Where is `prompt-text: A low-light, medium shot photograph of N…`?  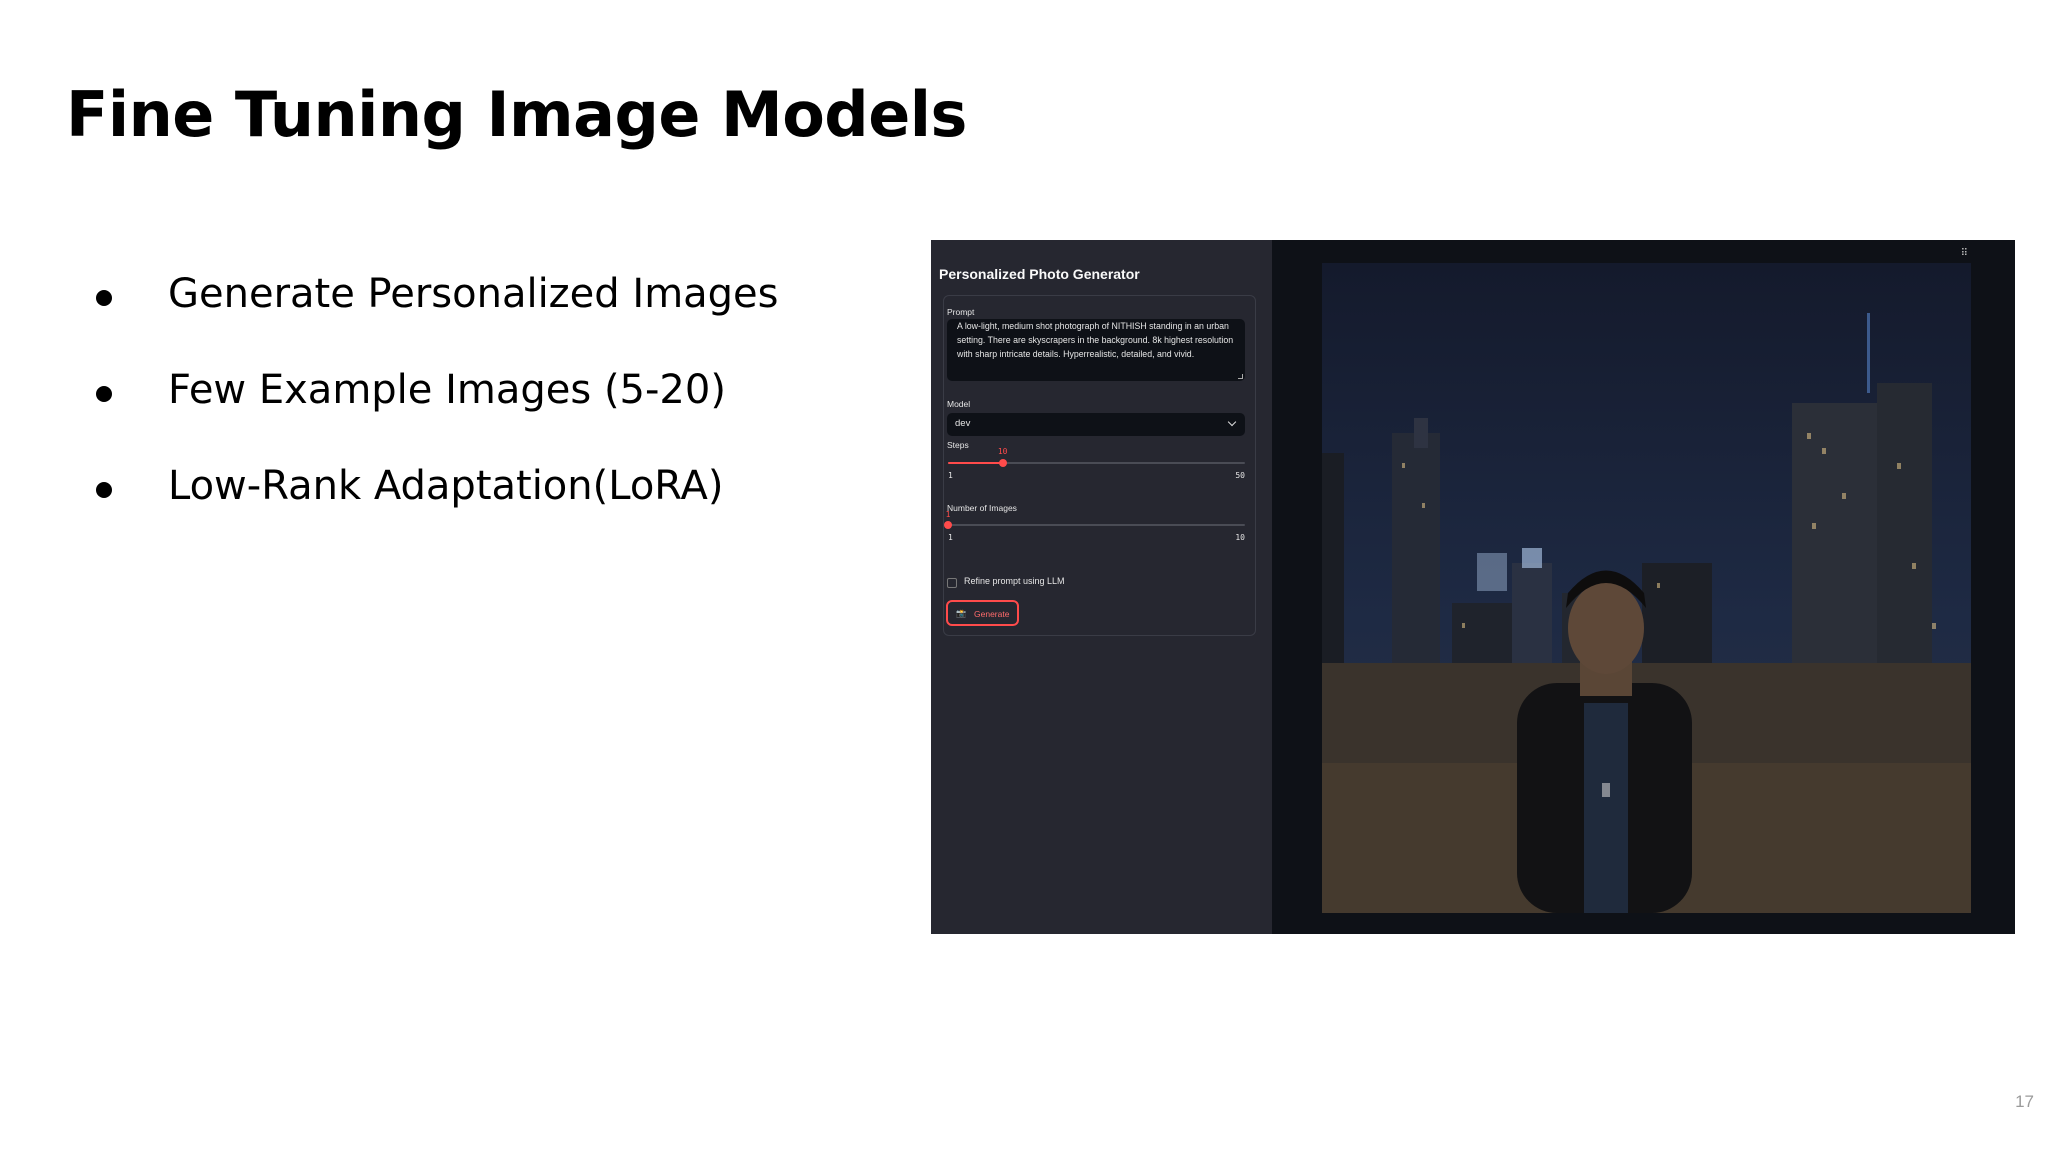
prompt-text: A low-light, medium shot photograph of N… is located at coordinates (1095, 340).